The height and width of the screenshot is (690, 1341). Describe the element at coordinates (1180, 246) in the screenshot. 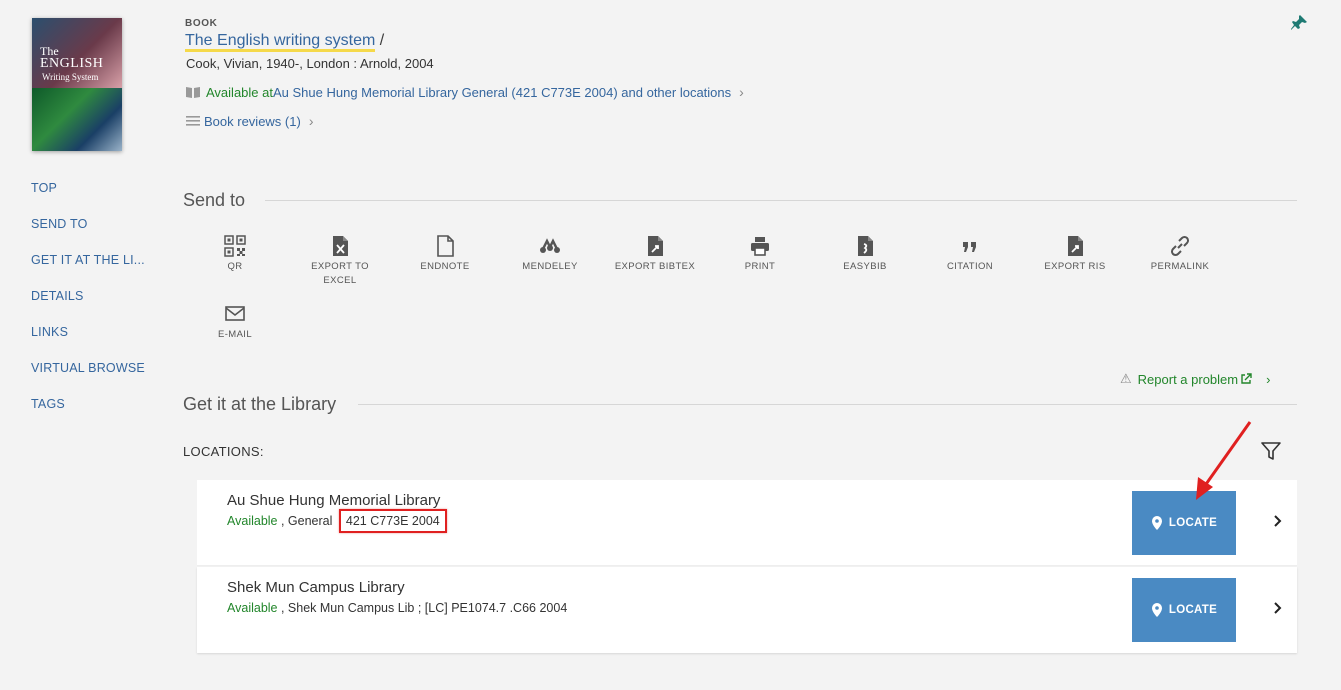

I see `link-icon` at that location.